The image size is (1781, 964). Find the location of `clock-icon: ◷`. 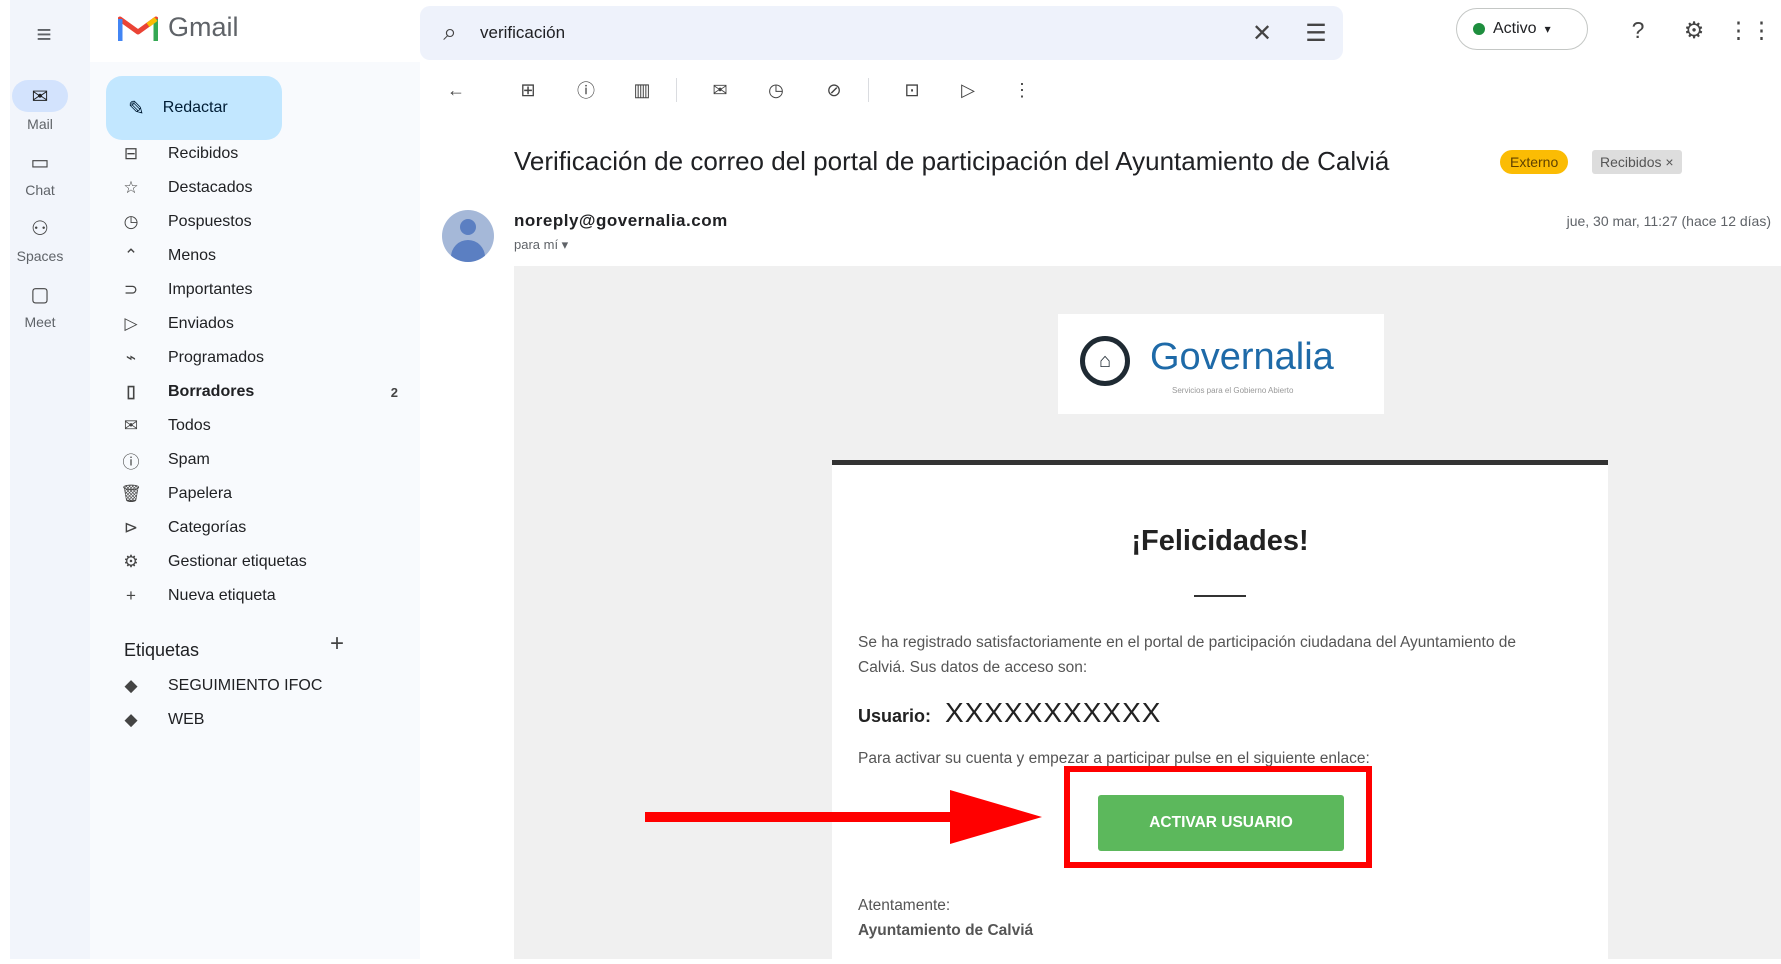

clock-icon: ◷ is located at coordinates (131, 221).